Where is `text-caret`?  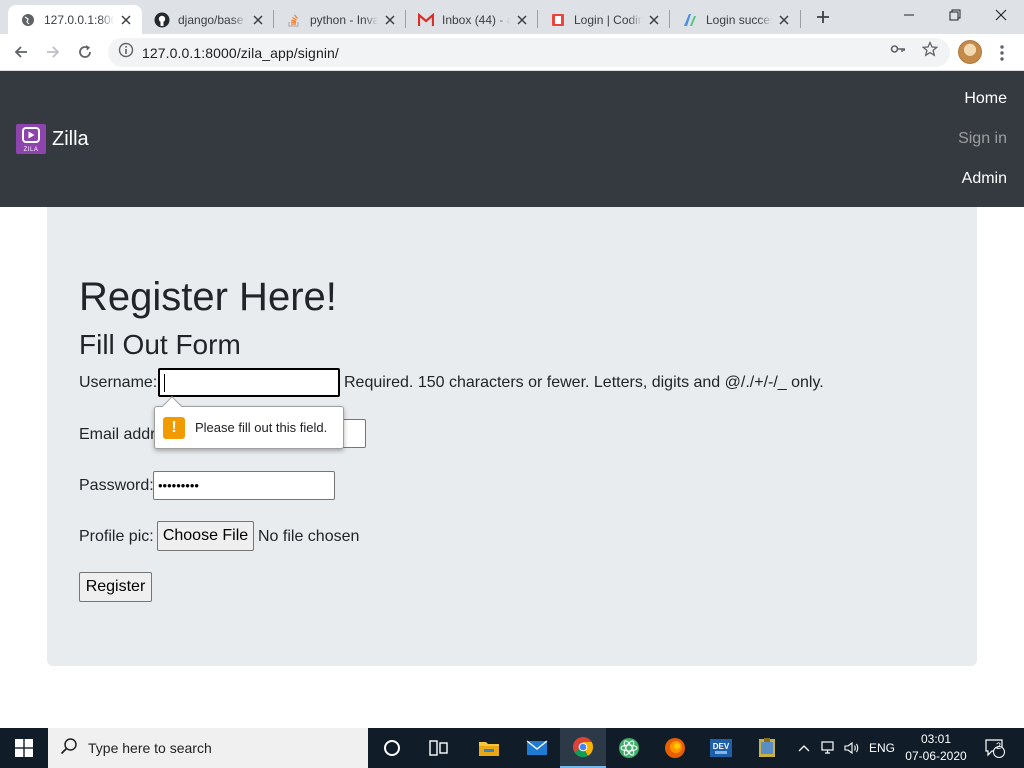
text-caret is located at coordinates (164, 382).